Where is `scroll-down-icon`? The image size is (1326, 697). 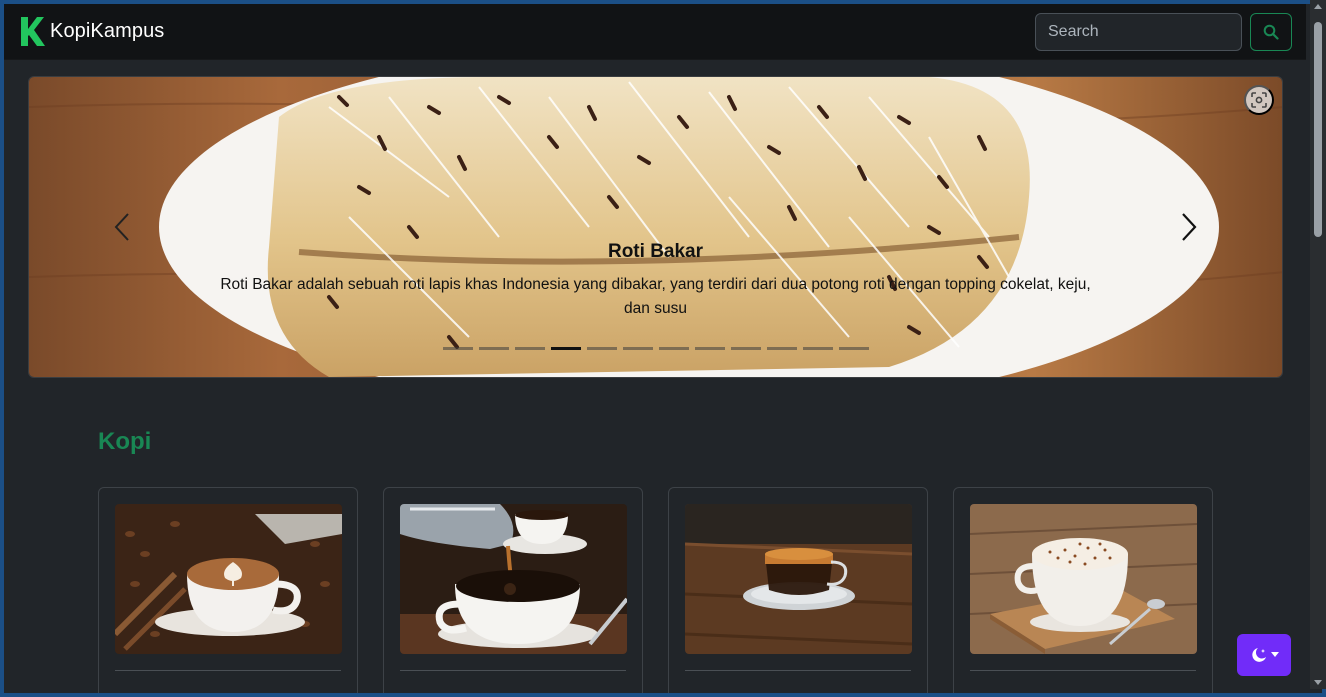
scroll-down-icon is located at coordinates (1318, 682).